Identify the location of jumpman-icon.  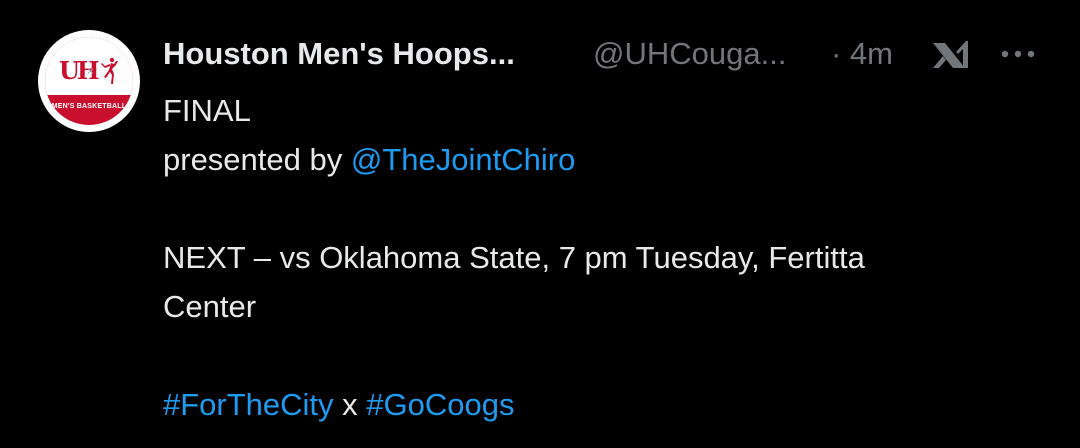
(109, 70).